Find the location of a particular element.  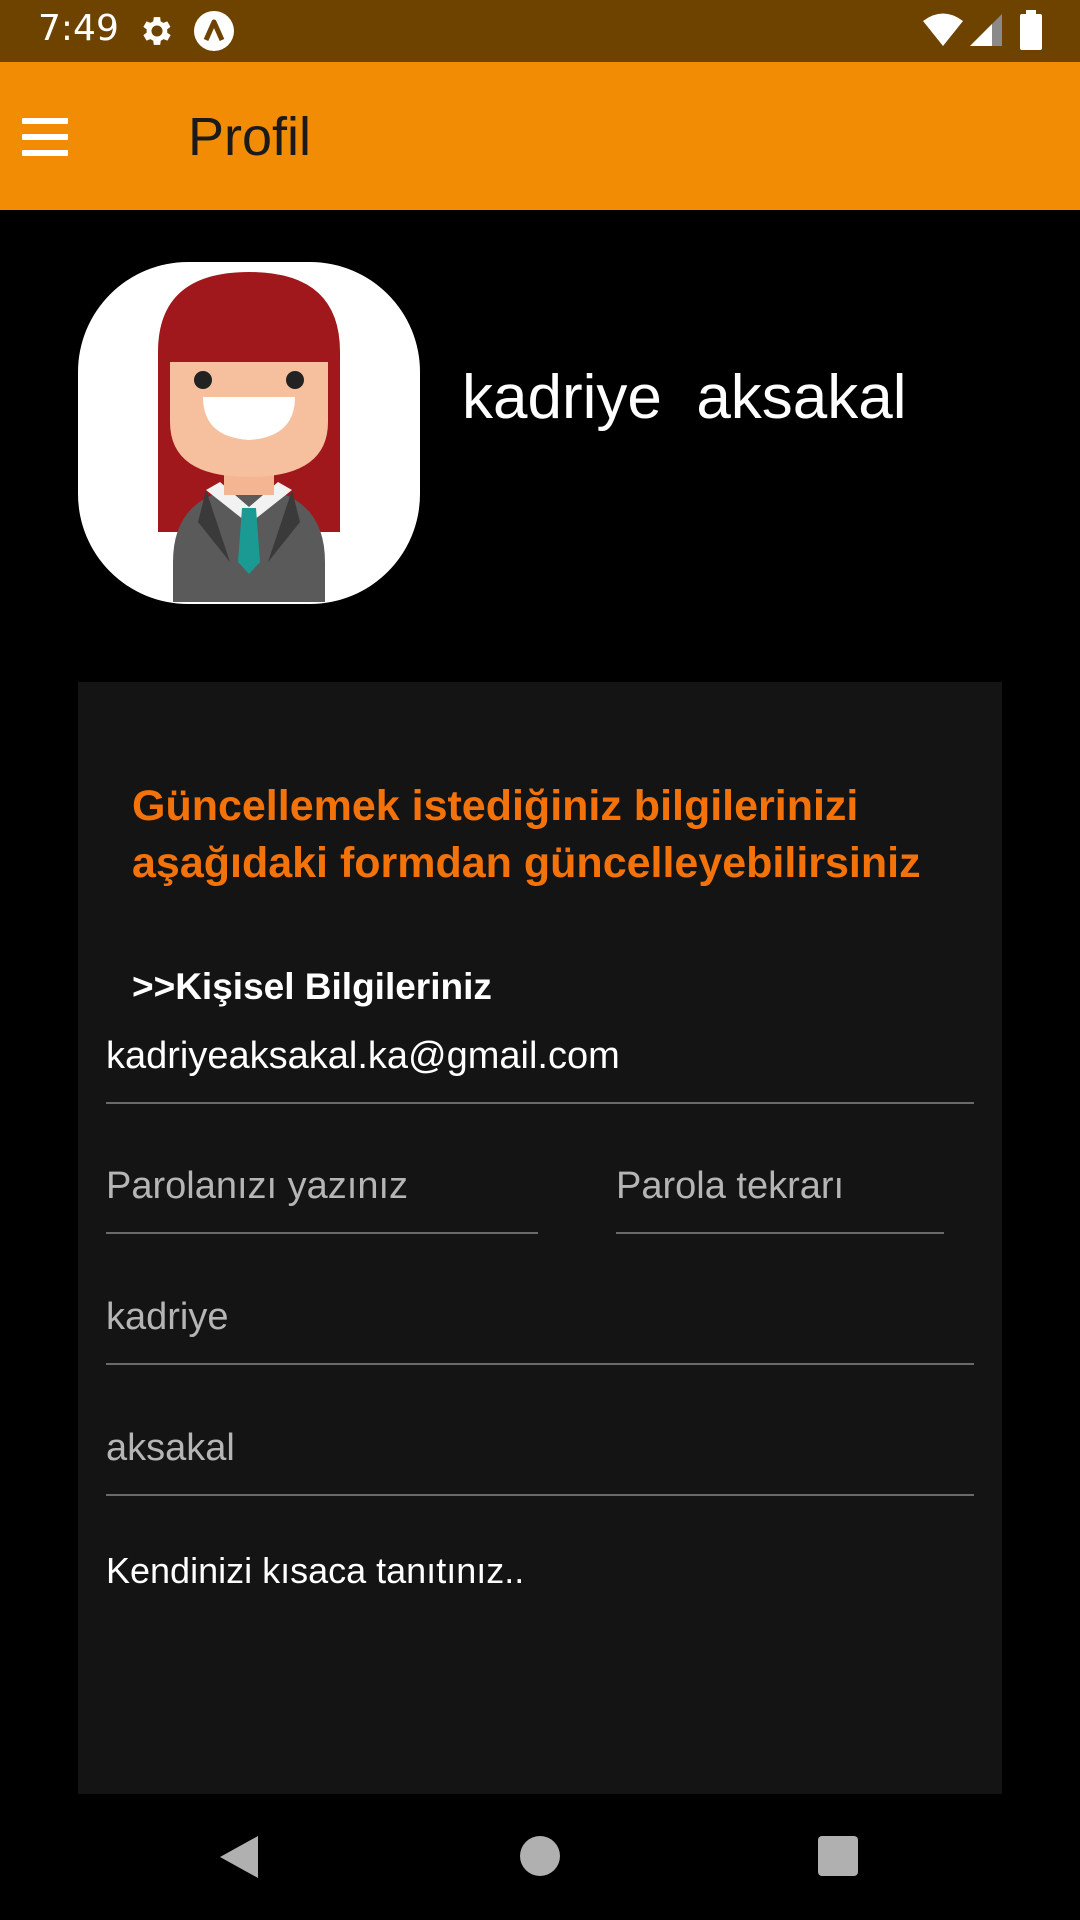

password-field: Parolanızı yazınız is located at coordinates (322, 1198).